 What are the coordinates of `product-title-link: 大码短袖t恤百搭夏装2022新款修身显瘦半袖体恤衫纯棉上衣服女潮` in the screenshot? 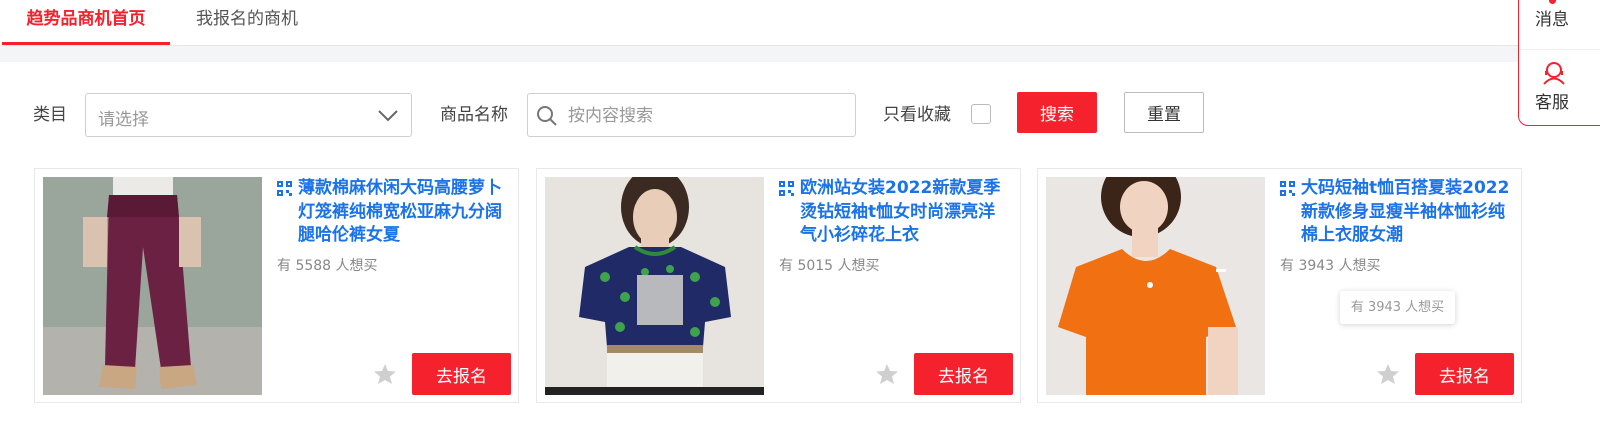 It's located at (1406, 212).